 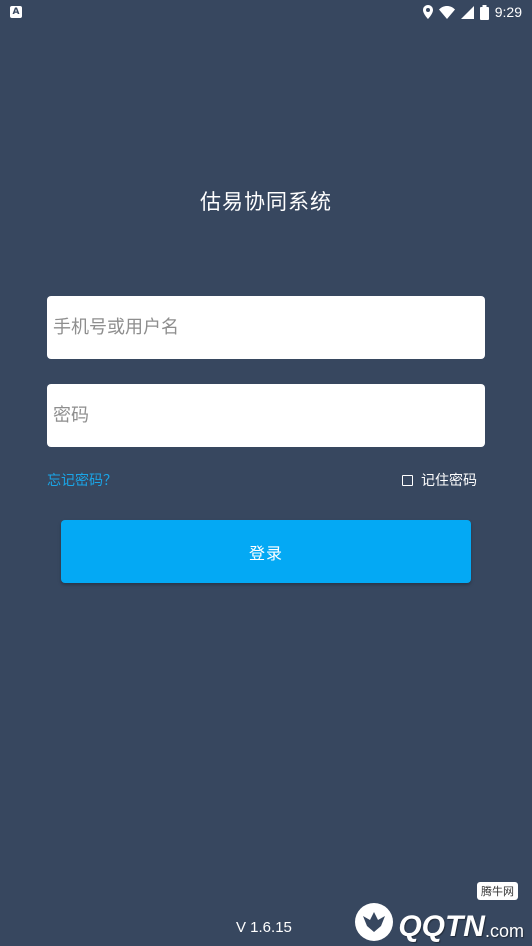 I want to click on watermark-logo-icon, so click(x=374, y=922).